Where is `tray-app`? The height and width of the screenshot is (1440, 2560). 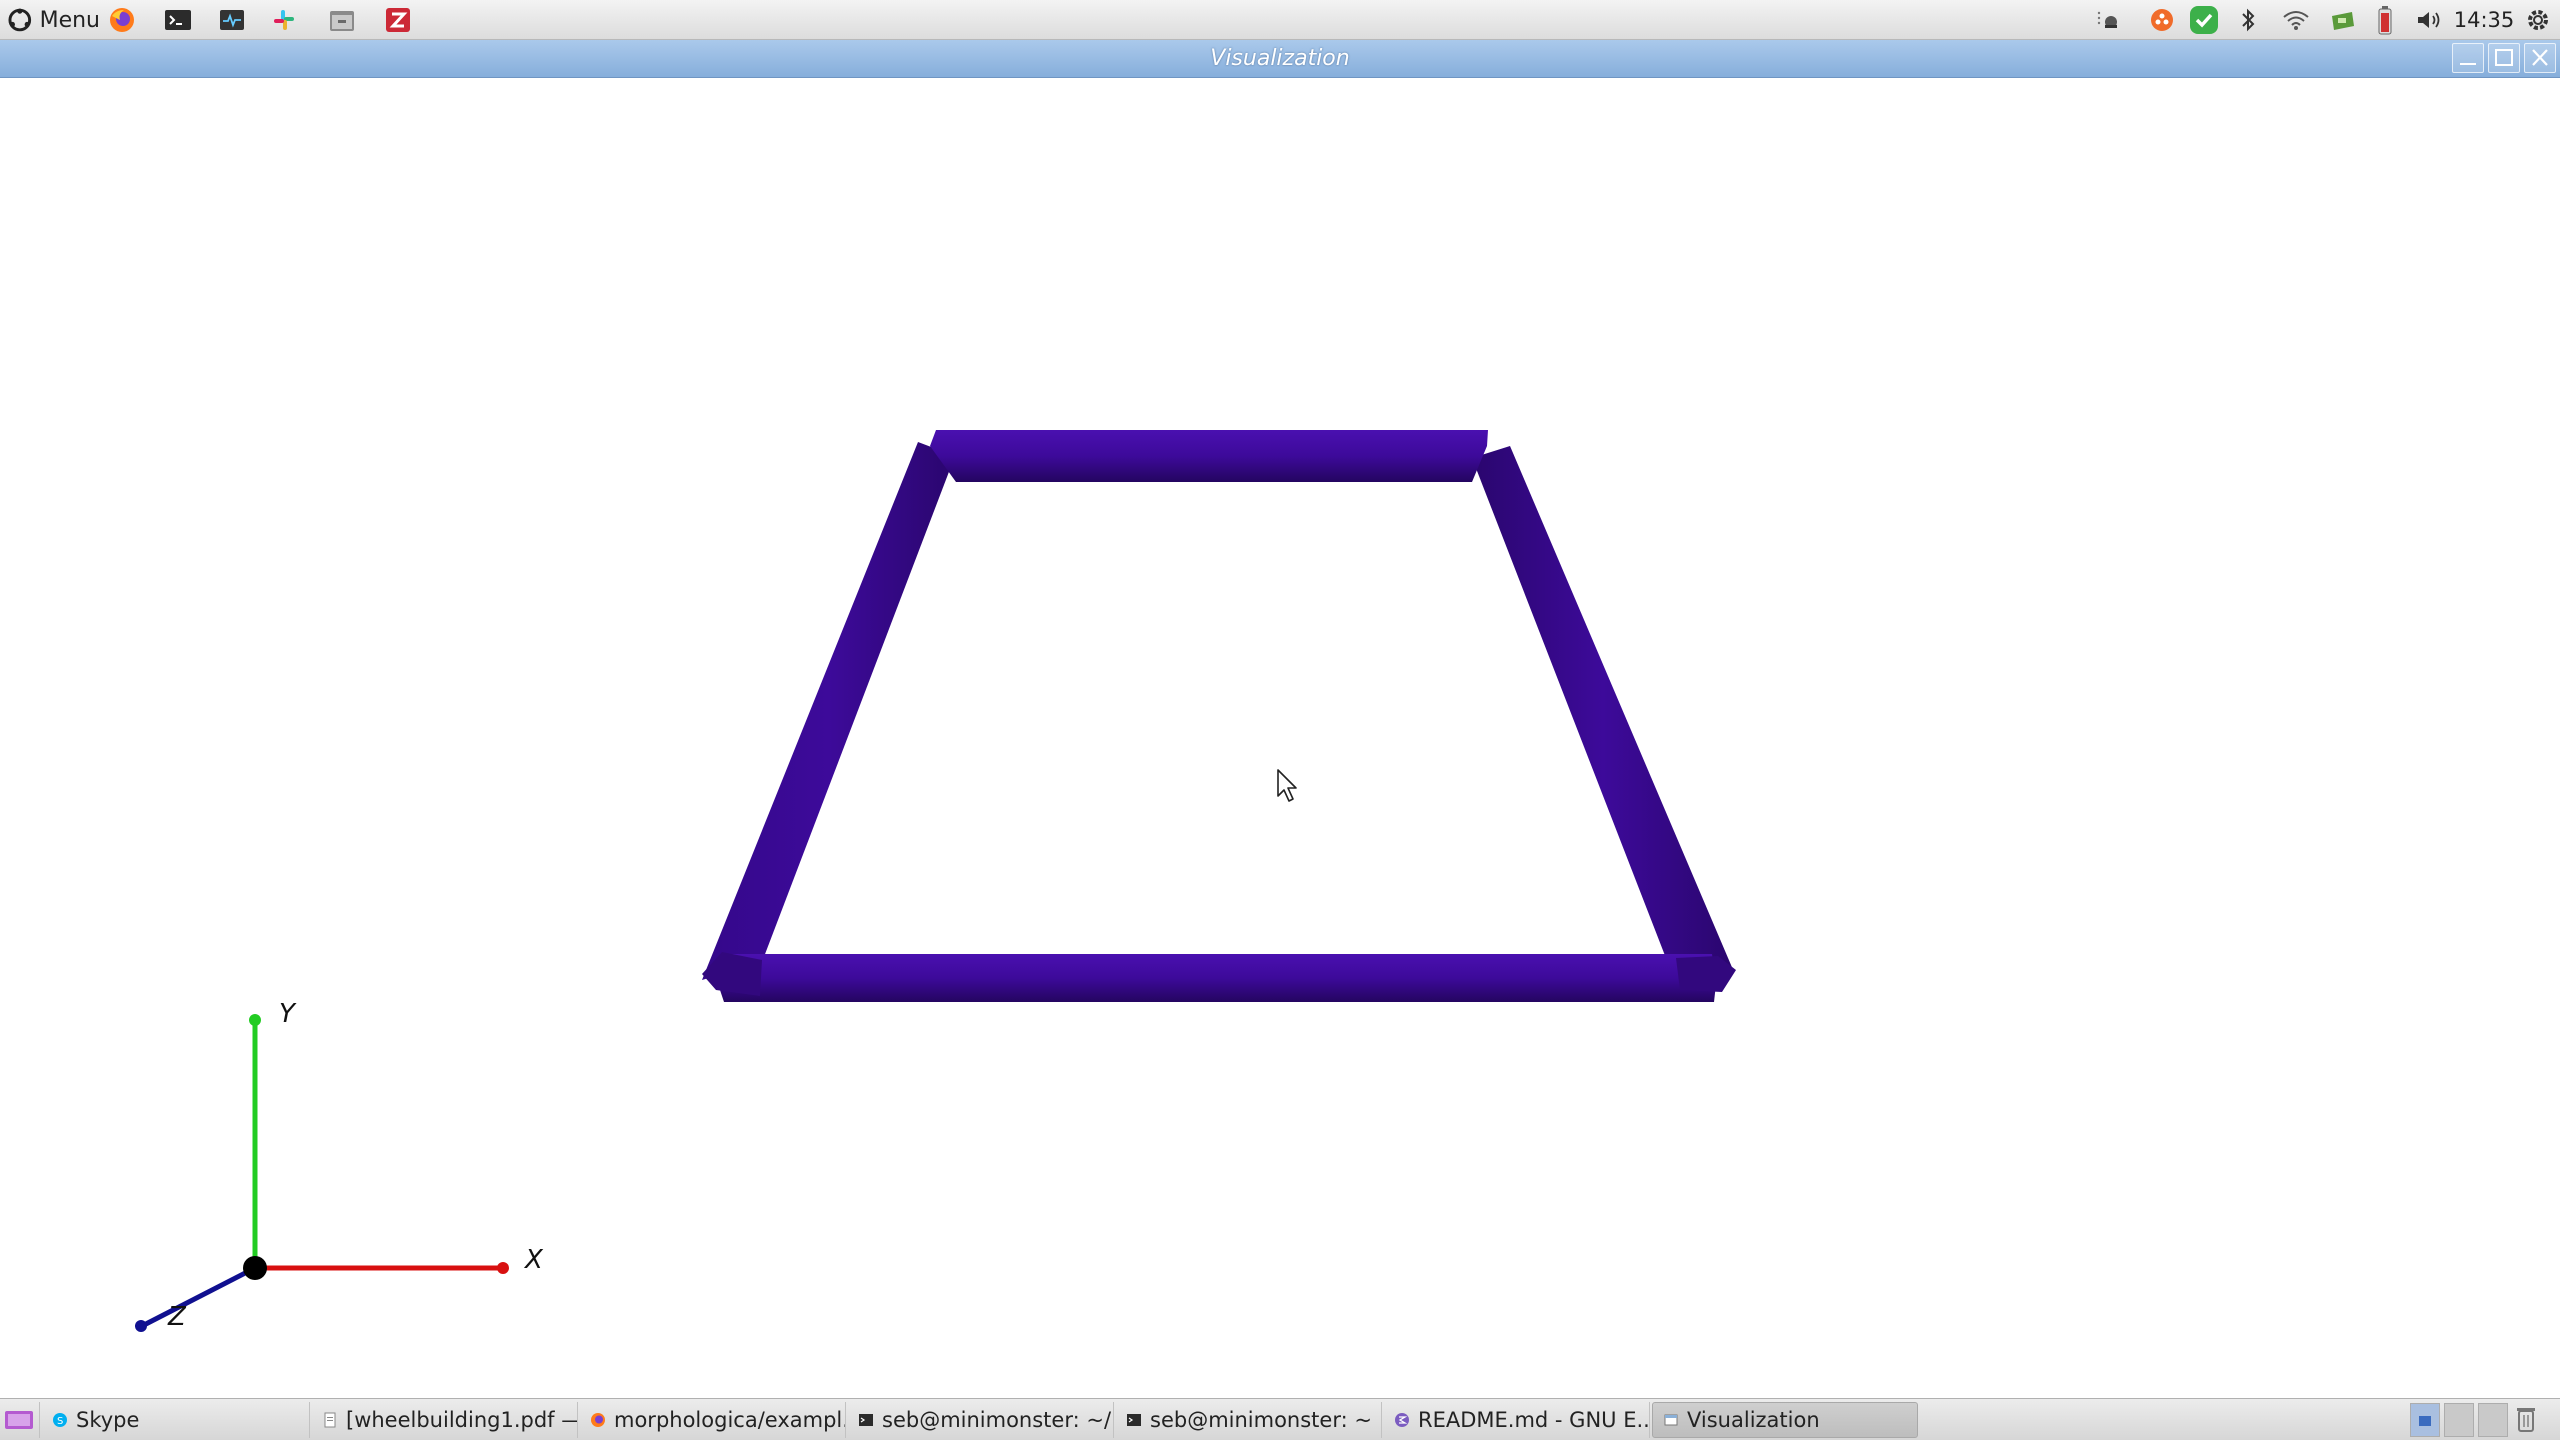 tray-app is located at coordinates (2162, 20).